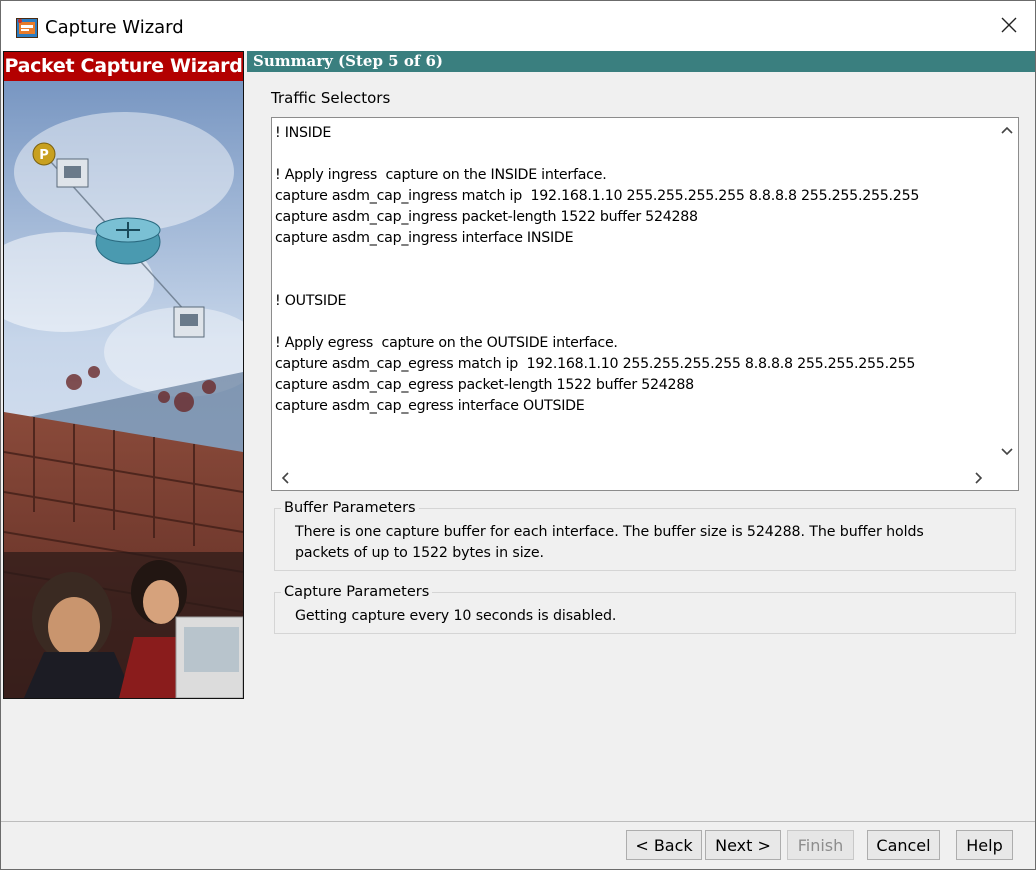  I want to click on footer-divider, so click(518, 821).